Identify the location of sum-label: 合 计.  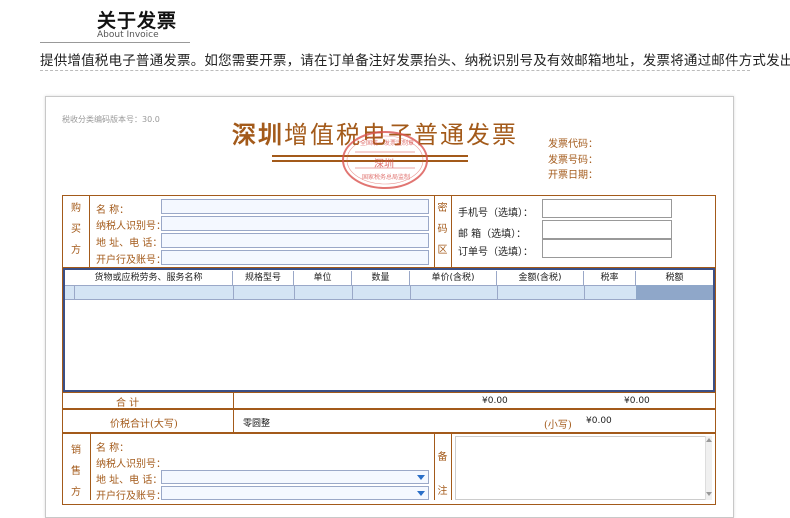
(128, 403).